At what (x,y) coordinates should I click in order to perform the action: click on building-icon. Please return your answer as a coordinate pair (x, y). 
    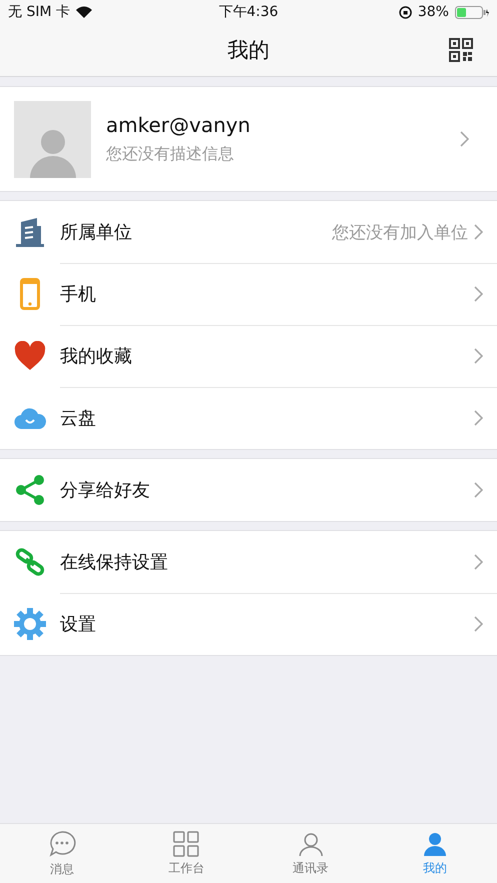
    Looking at the image, I should click on (30, 232).